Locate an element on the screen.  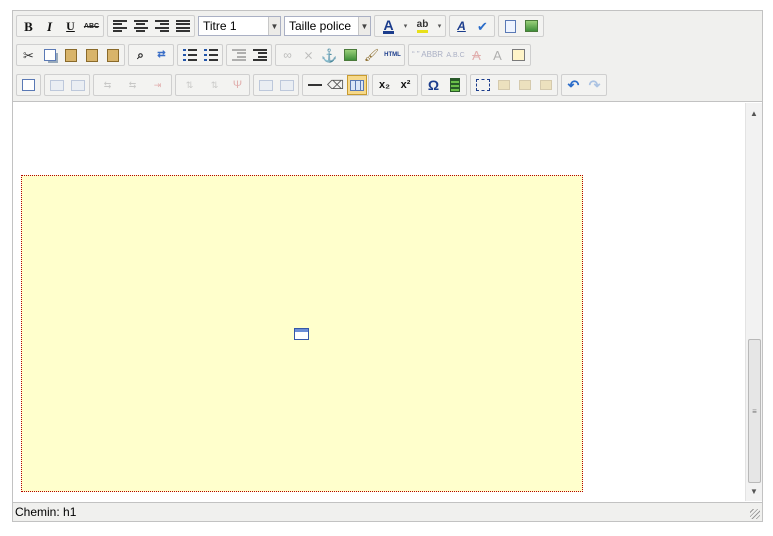
scroll-up-arrow-icon: ▲ is located at coordinates (754, 113).